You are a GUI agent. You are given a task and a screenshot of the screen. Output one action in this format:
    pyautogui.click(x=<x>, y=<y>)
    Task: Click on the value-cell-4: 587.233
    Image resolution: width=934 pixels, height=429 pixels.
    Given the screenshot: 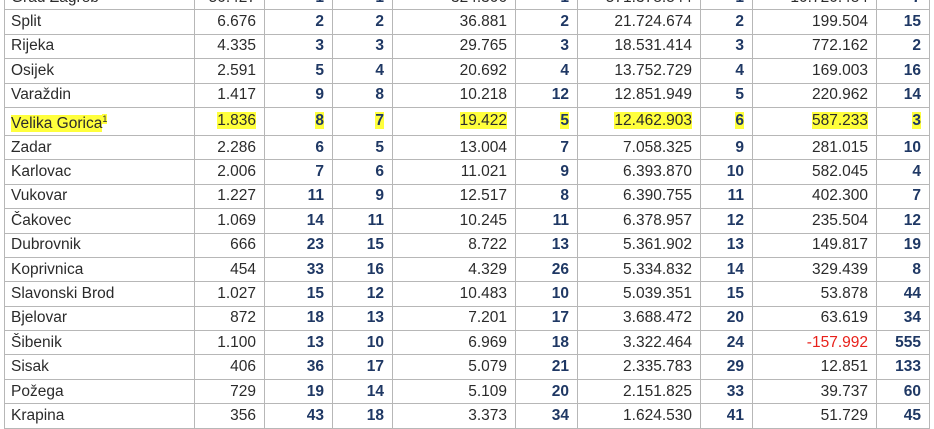 What is the action you would take?
    pyautogui.click(x=814, y=121)
    